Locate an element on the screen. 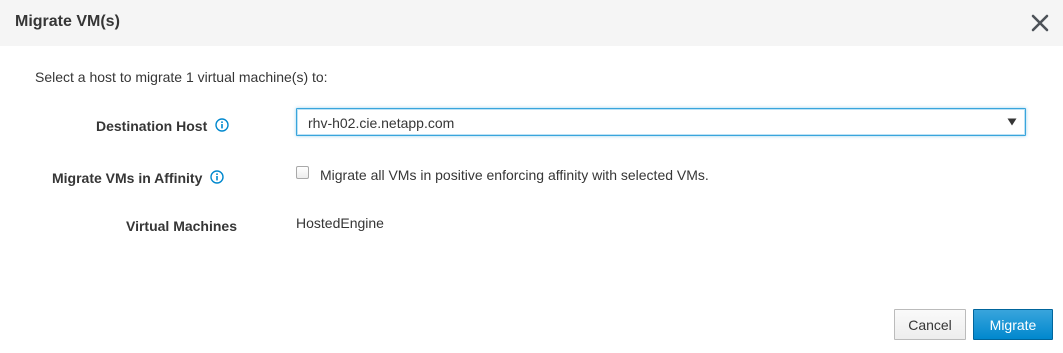 The height and width of the screenshot is (353, 1063). destination-host-value: rhv-h02.cie.netapp.com is located at coordinates (381, 123).